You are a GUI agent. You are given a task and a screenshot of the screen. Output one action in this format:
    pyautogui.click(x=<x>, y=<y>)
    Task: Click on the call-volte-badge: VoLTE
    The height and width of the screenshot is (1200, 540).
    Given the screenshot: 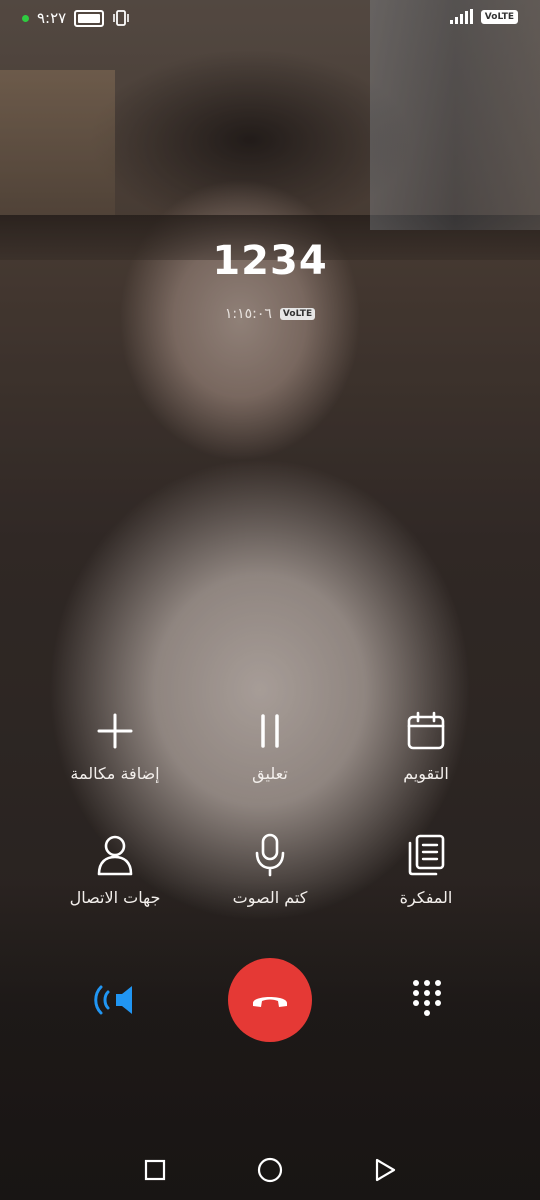 What is the action you would take?
    pyautogui.click(x=297, y=314)
    